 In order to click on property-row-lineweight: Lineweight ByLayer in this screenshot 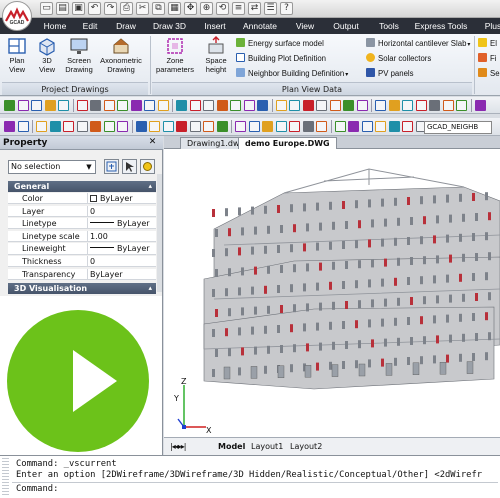, I will do `click(82, 249)`.